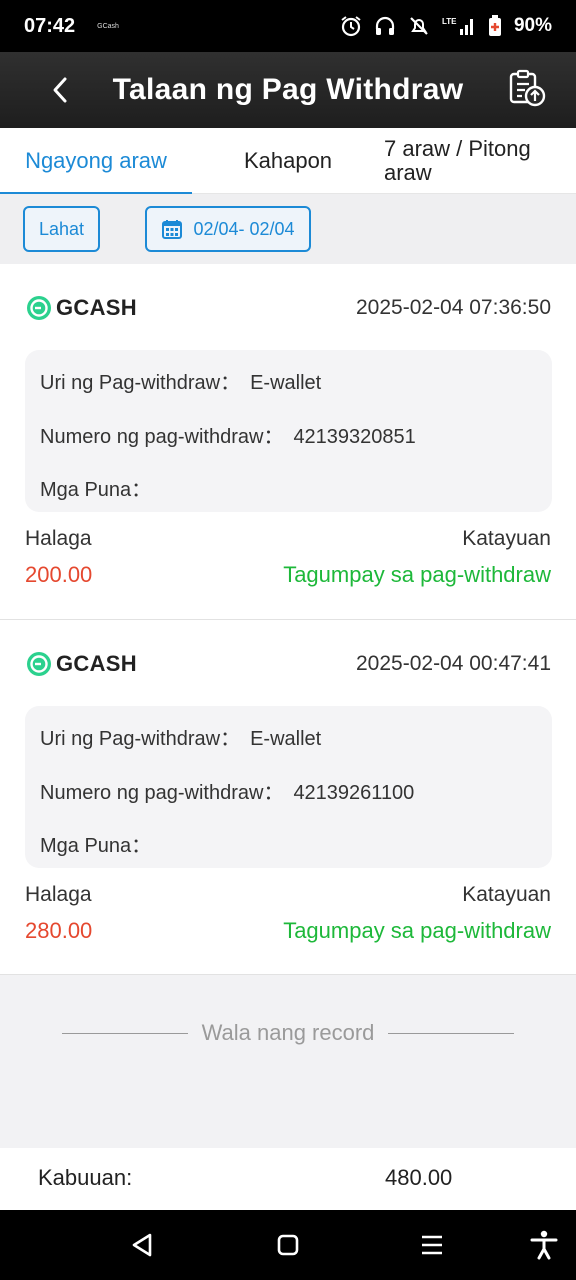 This screenshot has width=576, height=1280. I want to click on record-datetime: 2025-02-04 07:36:50, so click(453, 307).